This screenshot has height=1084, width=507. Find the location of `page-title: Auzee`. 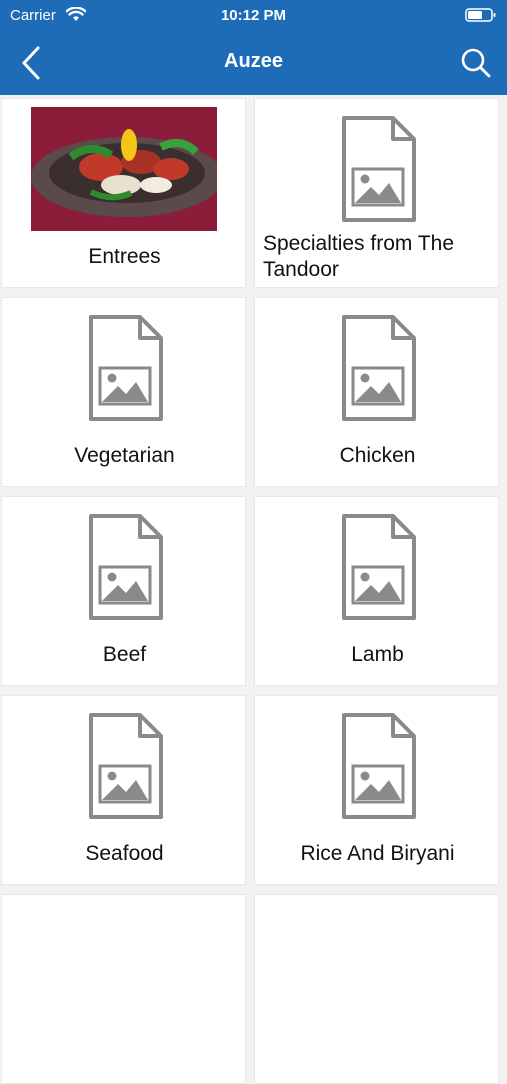

page-title: Auzee is located at coordinates (253, 61).